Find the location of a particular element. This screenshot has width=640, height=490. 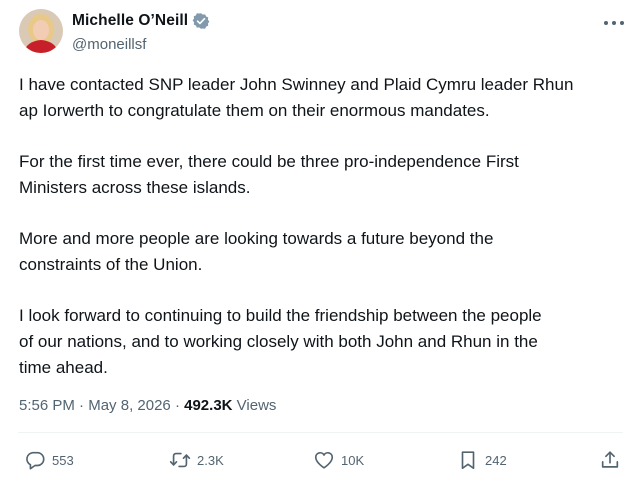

author-row: Michelle O’Neill is located at coordinates (141, 21).